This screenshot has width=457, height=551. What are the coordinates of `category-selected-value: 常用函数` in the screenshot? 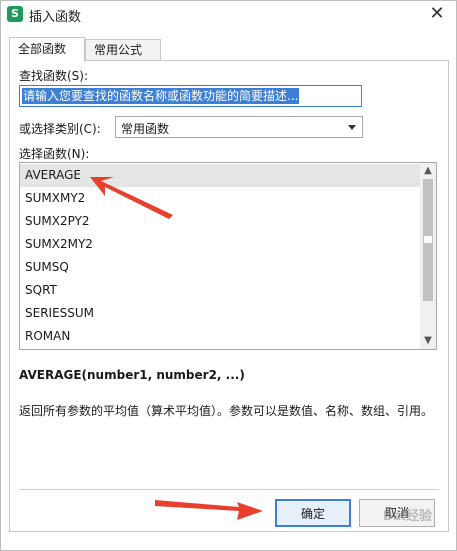 It's located at (145, 129).